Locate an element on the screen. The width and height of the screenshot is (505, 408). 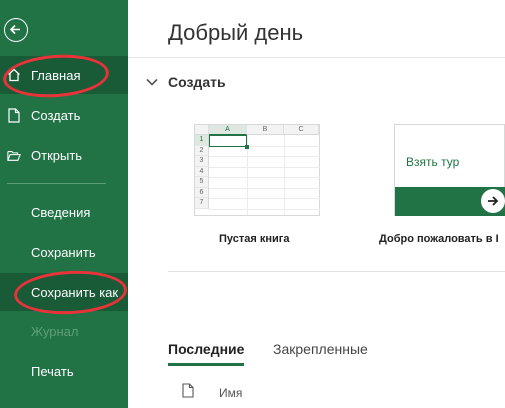
name-column-header: Имя is located at coordinates (230, 393).